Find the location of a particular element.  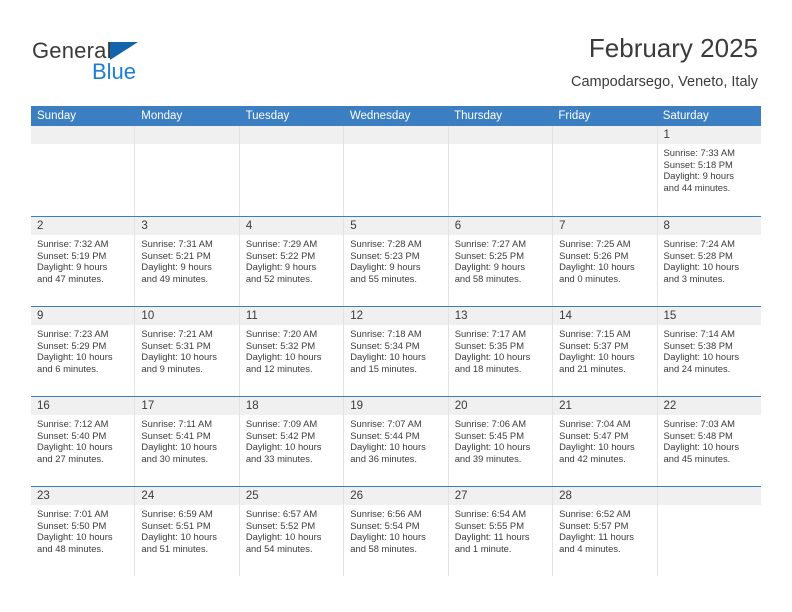

sunset-text: Sunset: 5:57 PM is located at coordinates (594, 525).